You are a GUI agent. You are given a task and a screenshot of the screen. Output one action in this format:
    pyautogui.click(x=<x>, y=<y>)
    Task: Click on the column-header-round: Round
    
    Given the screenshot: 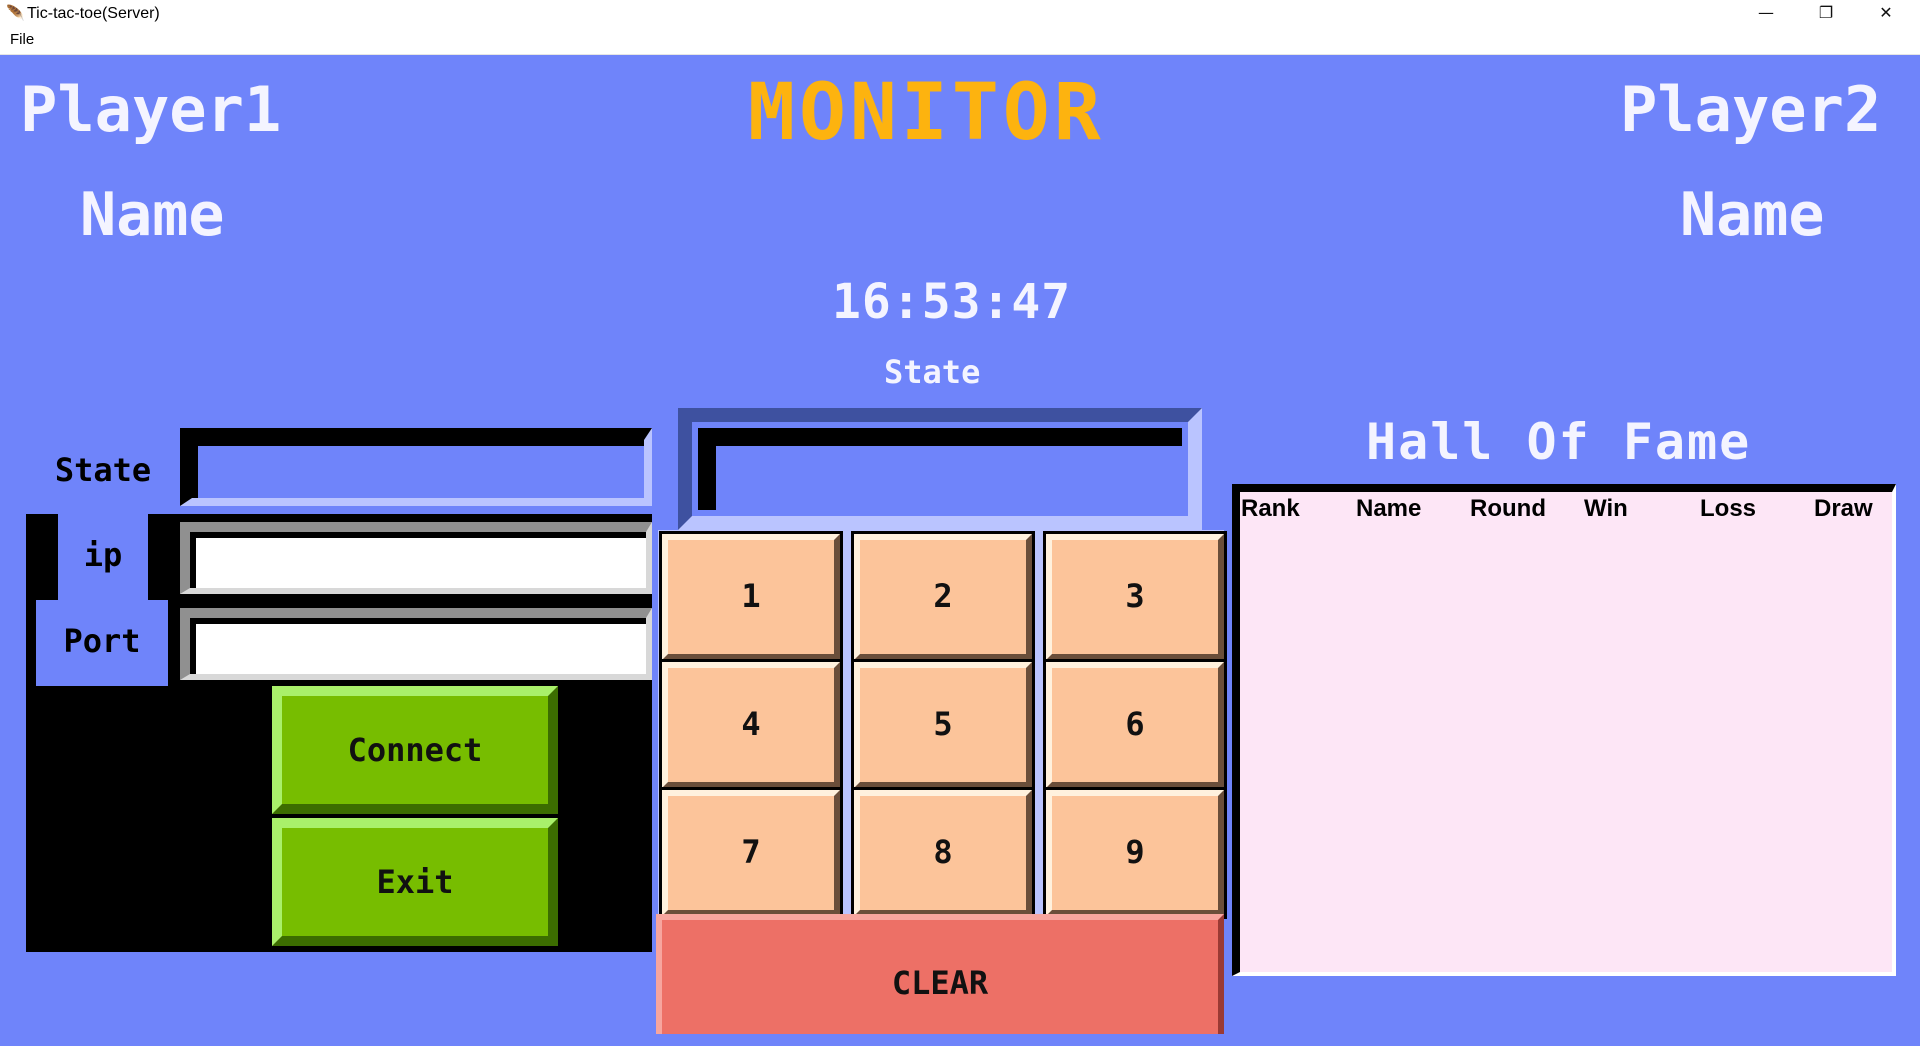 What is the action you would take?
    pyautogui.click(x=1508, y=508)
    